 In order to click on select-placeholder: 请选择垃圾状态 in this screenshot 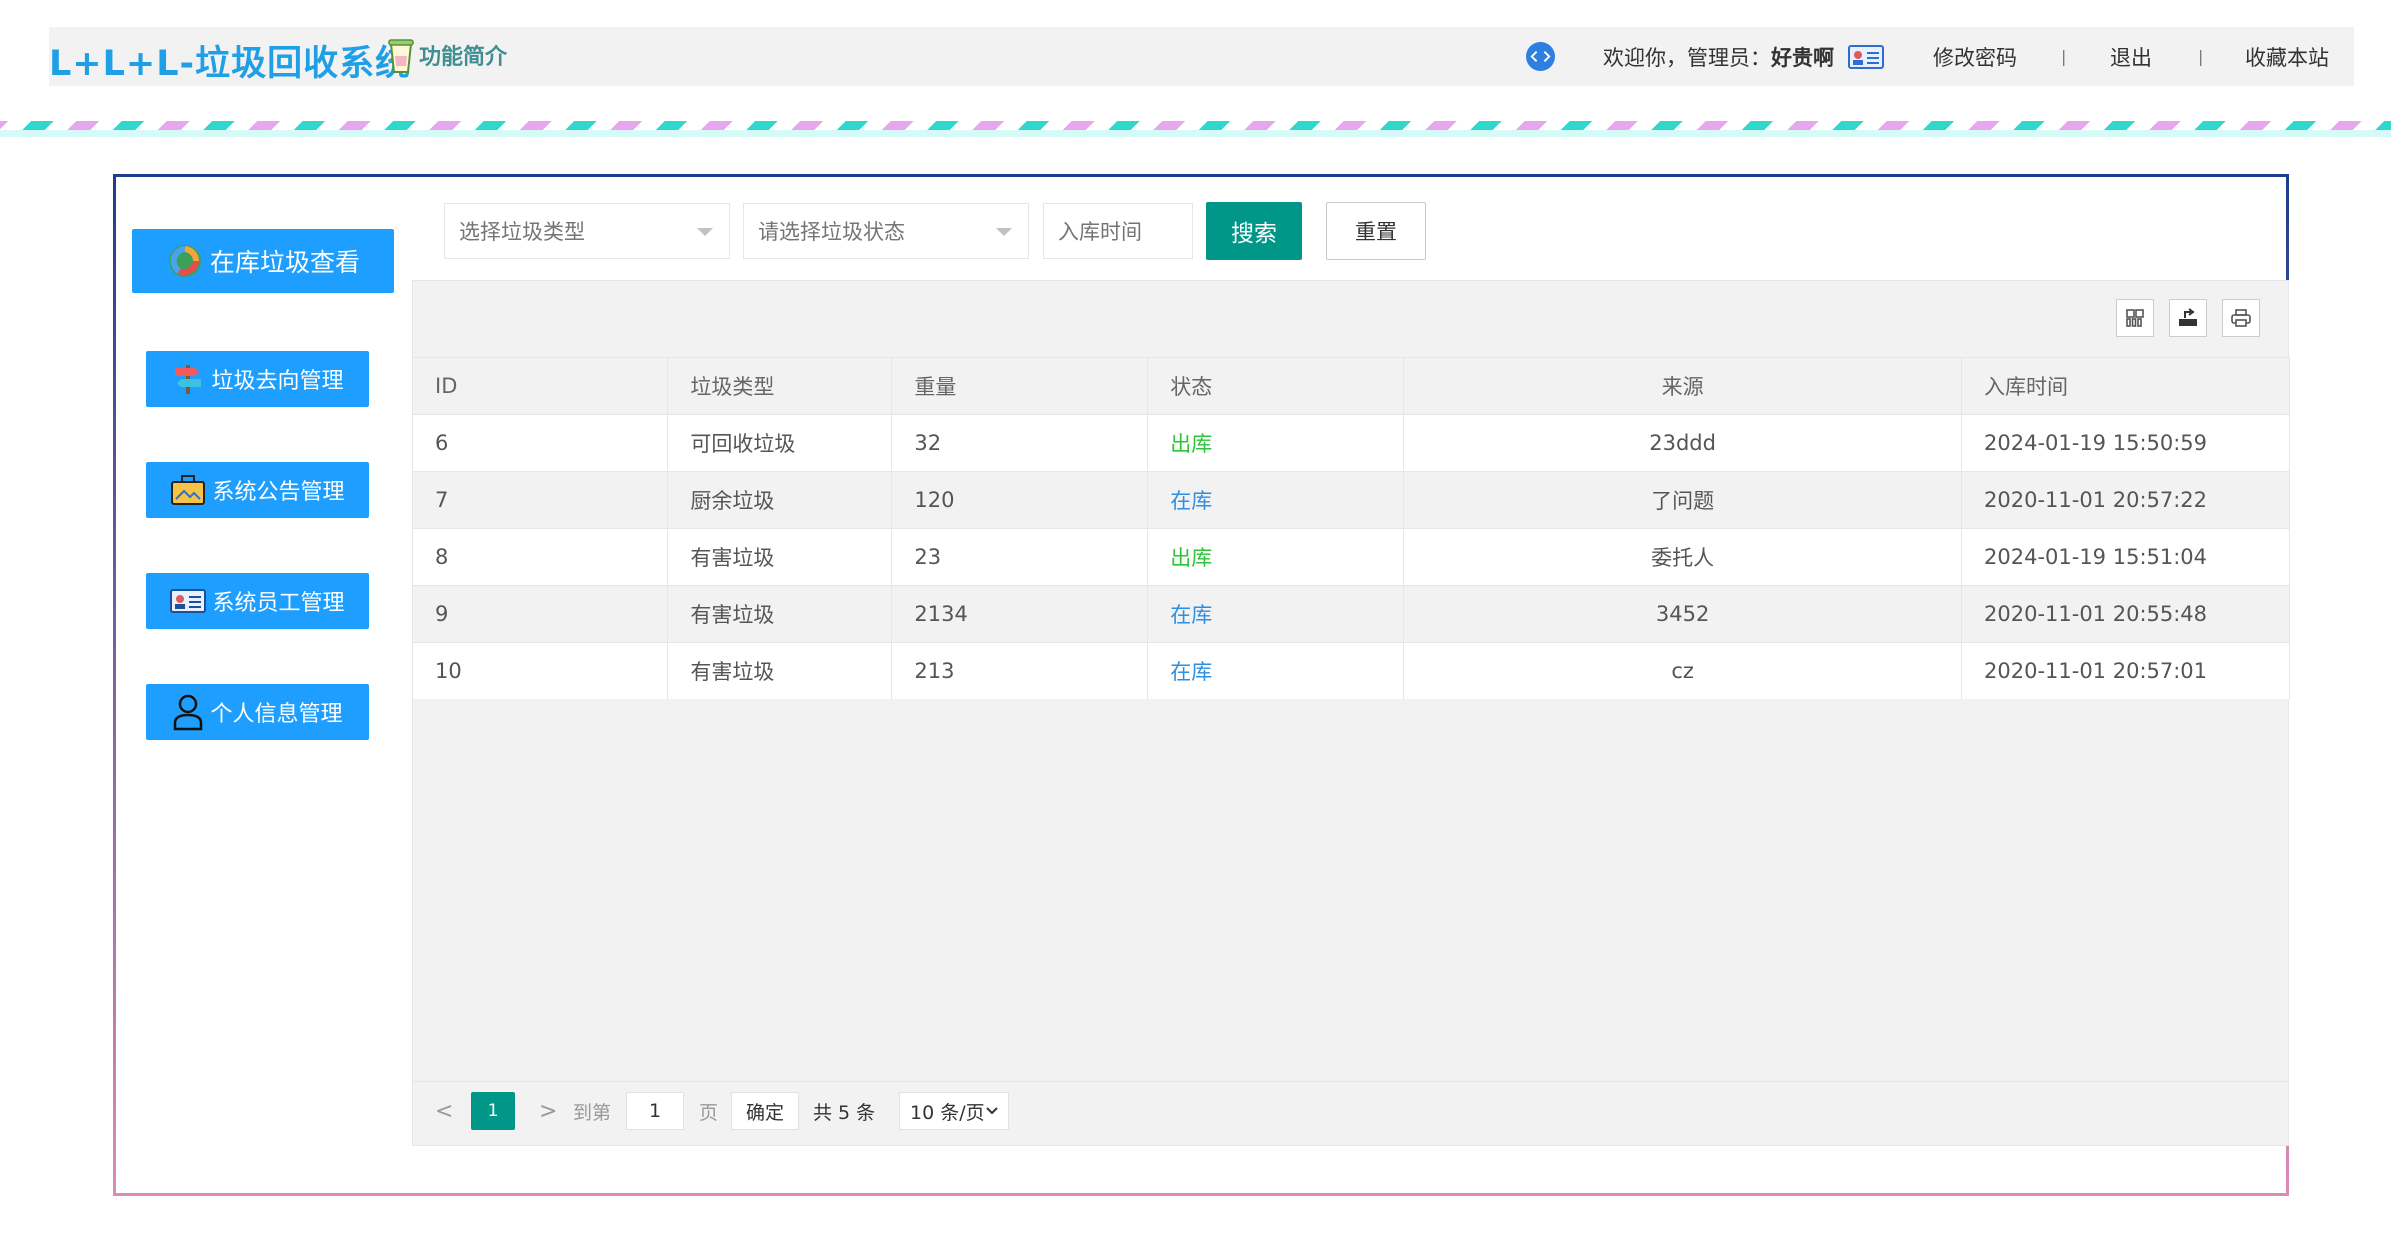, I will do `click(831, 232)`.